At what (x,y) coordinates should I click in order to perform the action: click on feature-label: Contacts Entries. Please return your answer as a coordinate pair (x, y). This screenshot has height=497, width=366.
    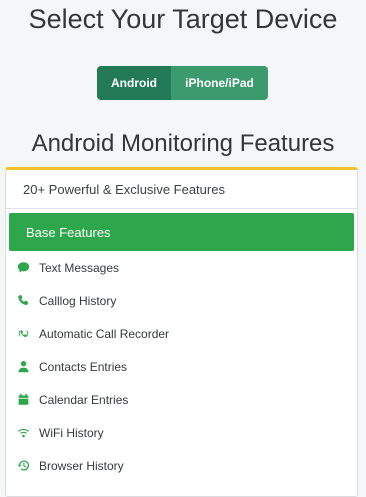
    Looking at the image, I should click on (83, 366).